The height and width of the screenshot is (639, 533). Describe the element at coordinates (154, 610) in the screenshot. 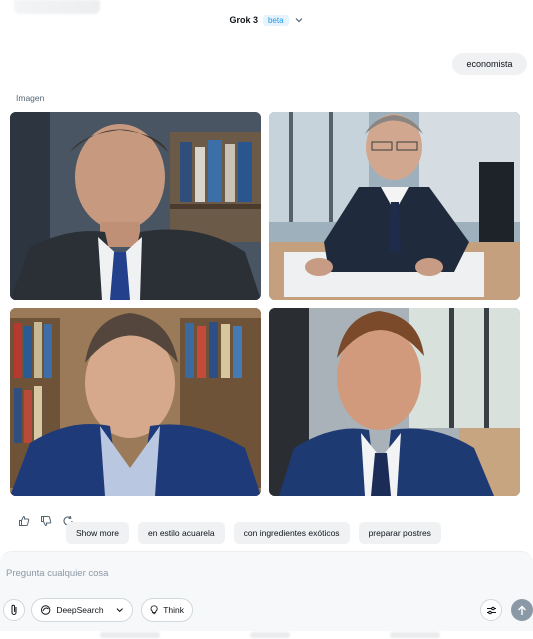

I see `lightbulb-icon` at that location.